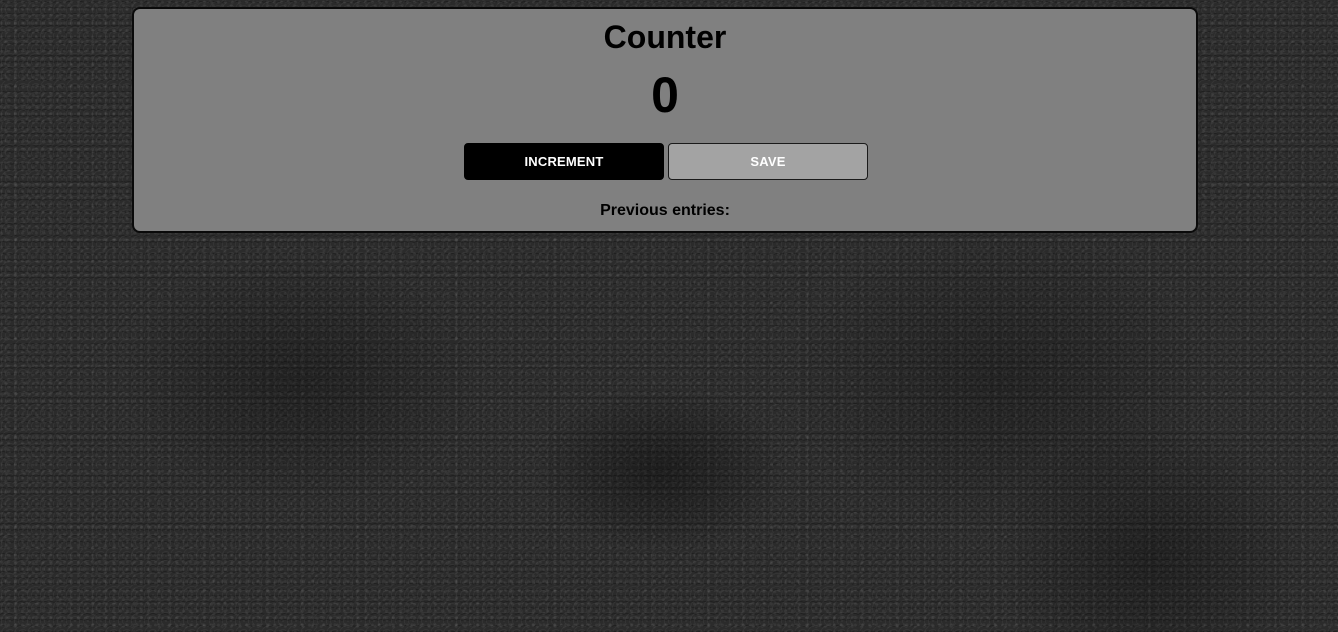 The height and width of the screenshot is (632, 1338). Describe the element at coordinates (665, 210) in the screenshot. I see `previous-entries-label: Previous entries:` at that location.